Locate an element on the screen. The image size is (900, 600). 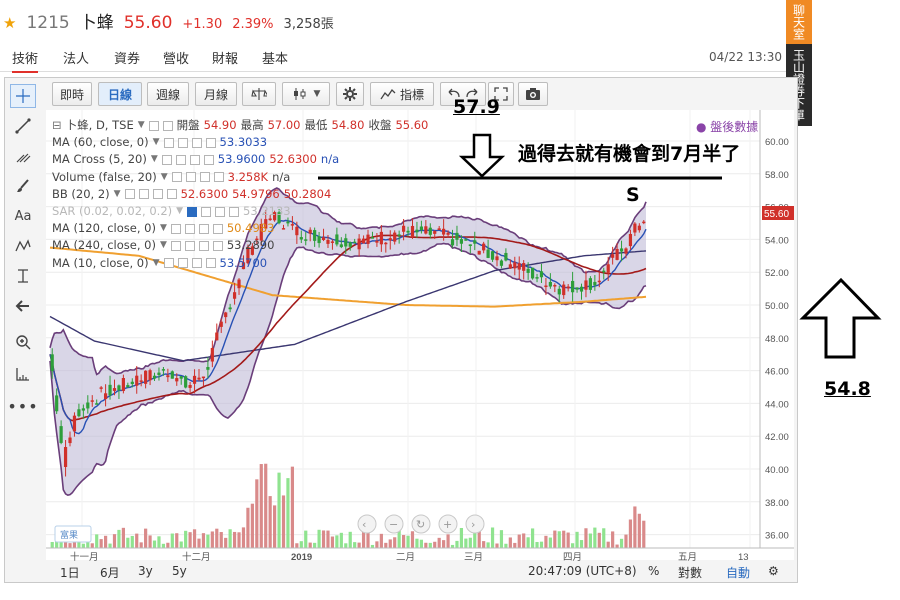
legend-ma240: MA (240, close, 0) ▼ 53.2890 is located at coordinates (240, 245).